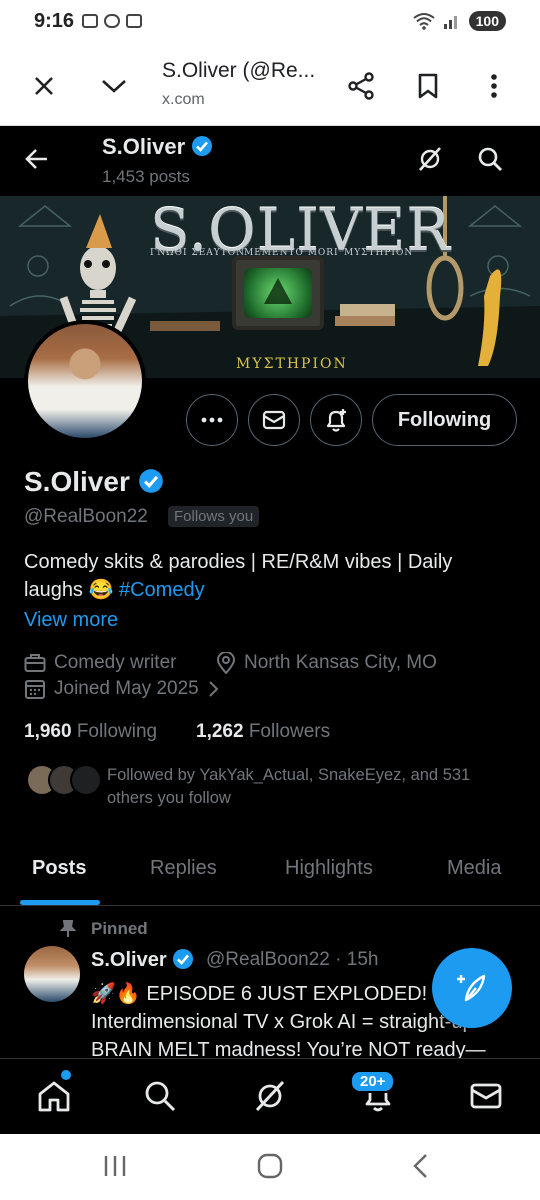 This screenshot has width=540, height=1200. Describe the element at coordinates (292, 364) in the screenshot. I see `banner-greek-text: ΜΥΣΤΗΡΙΟΝ` at that location.